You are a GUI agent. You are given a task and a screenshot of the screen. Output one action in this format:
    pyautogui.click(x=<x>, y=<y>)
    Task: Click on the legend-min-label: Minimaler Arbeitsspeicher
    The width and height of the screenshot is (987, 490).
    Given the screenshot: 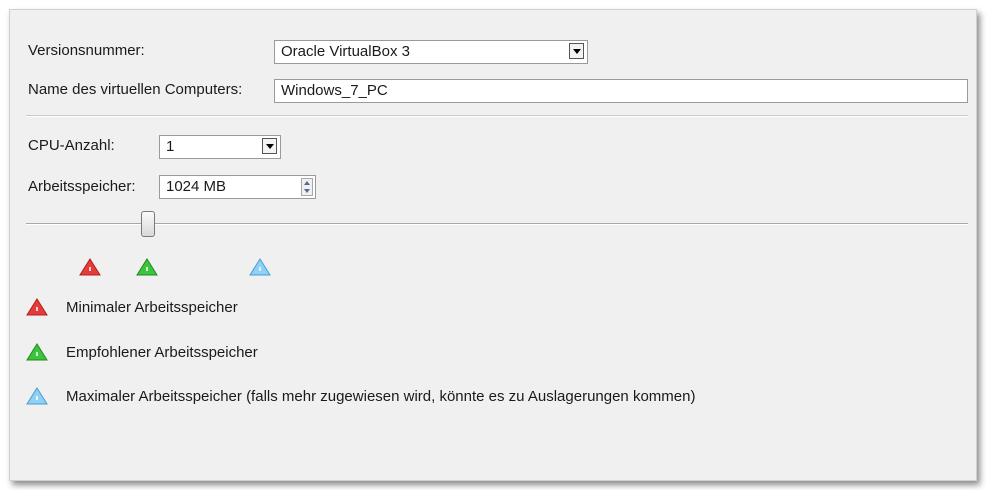 What is the action you would take?
    pyautogui.click(x=152, y=307)
    